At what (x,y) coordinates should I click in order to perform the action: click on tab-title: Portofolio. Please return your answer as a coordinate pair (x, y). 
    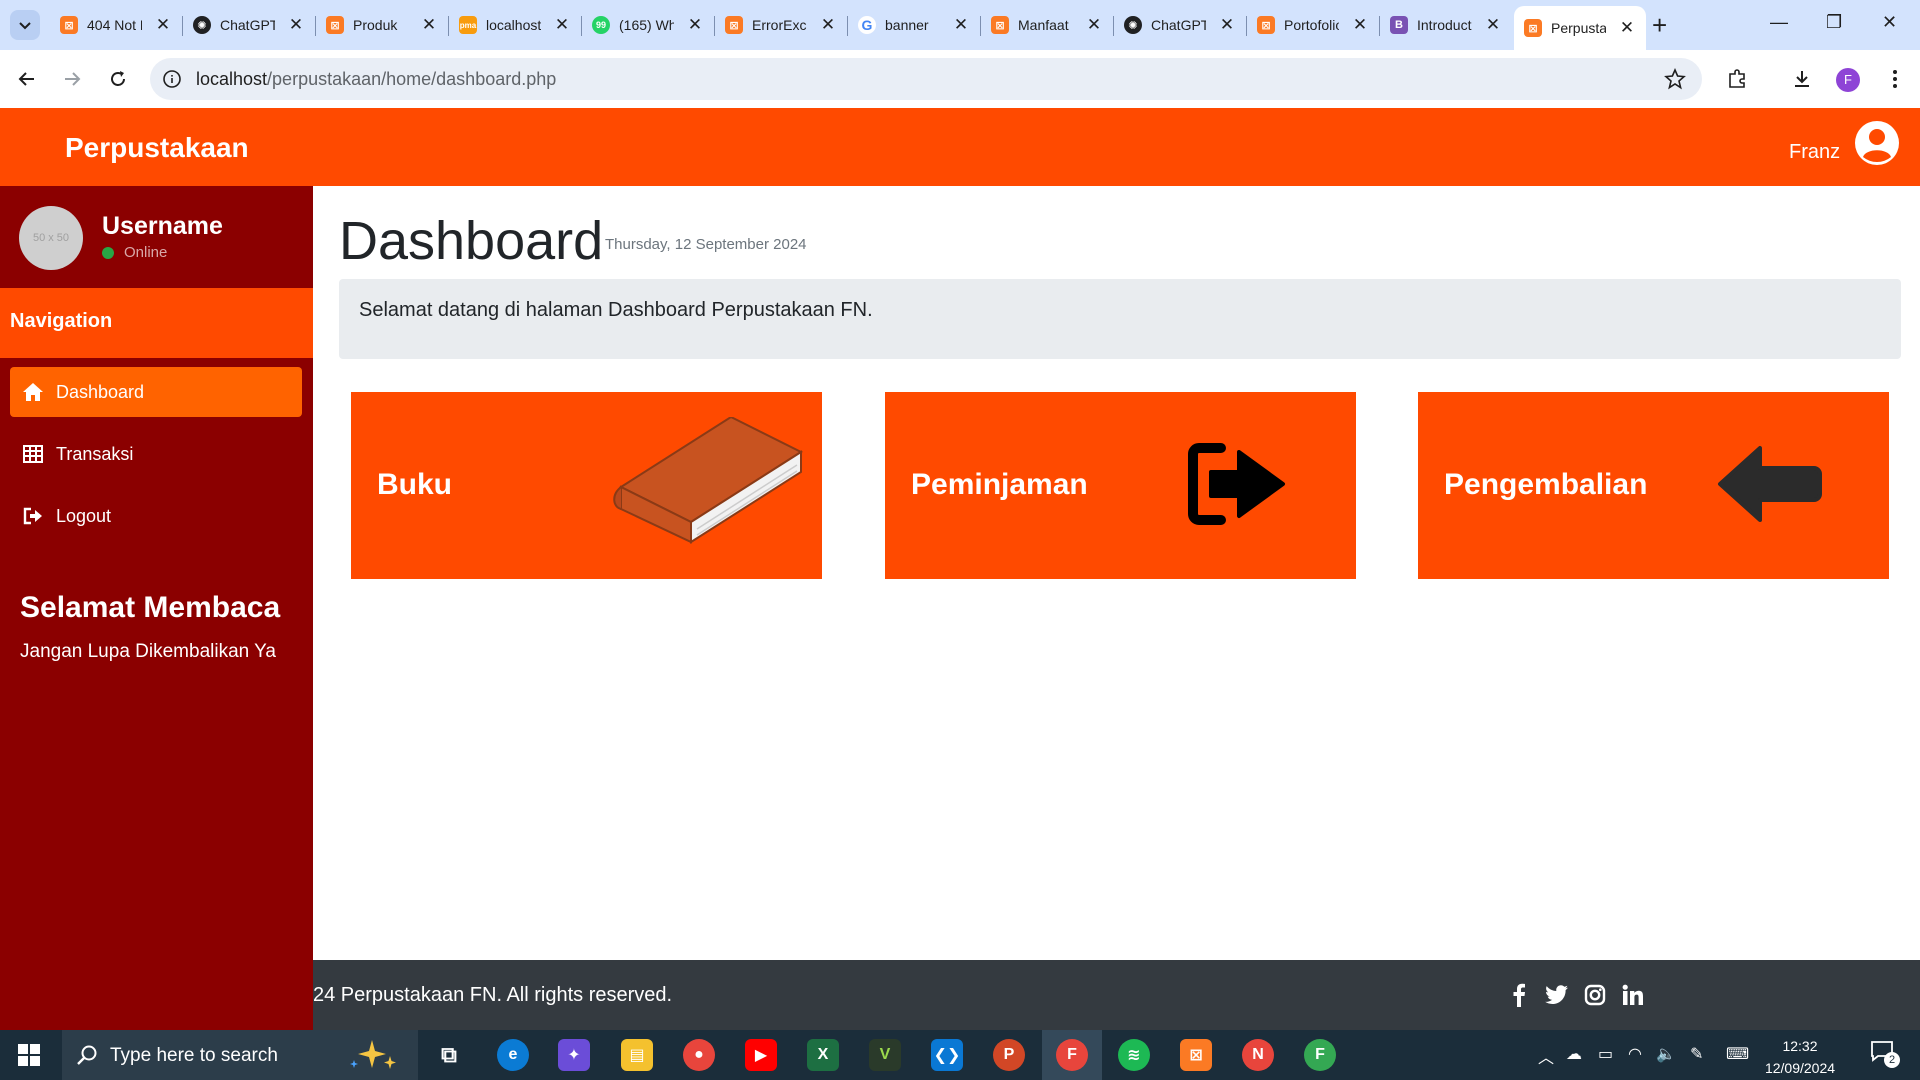
    Looking at the image, I should click on (1311, 25).